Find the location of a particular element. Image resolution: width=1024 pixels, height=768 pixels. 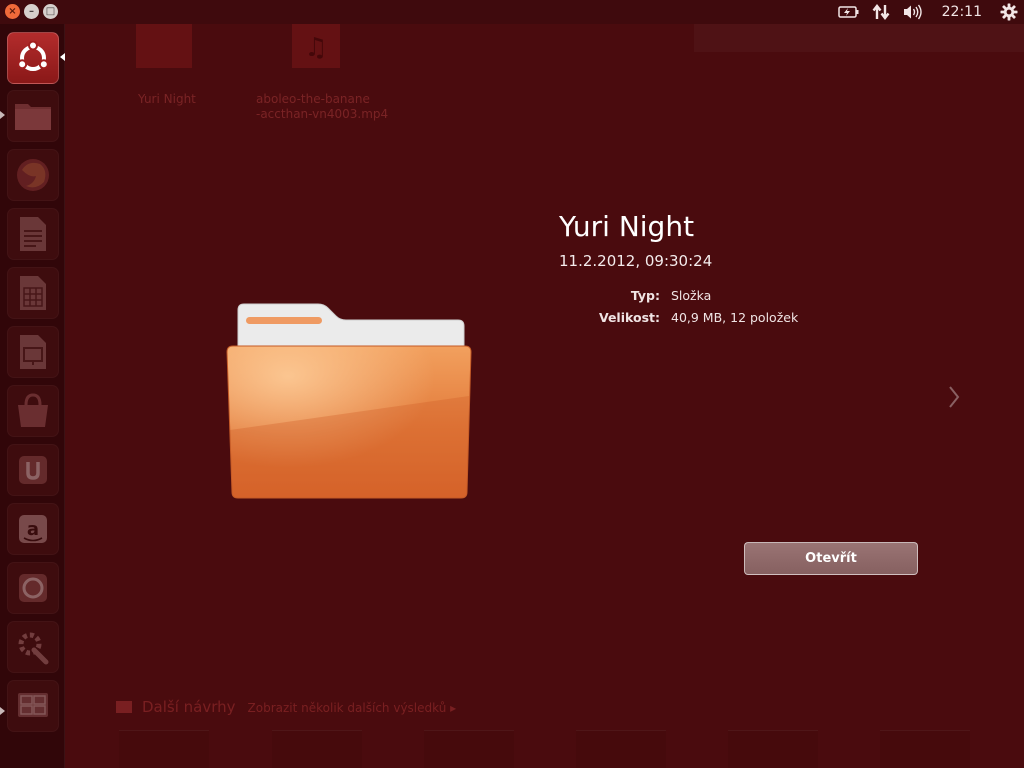

amazon-icon: a is located at coordinates (33, 529).